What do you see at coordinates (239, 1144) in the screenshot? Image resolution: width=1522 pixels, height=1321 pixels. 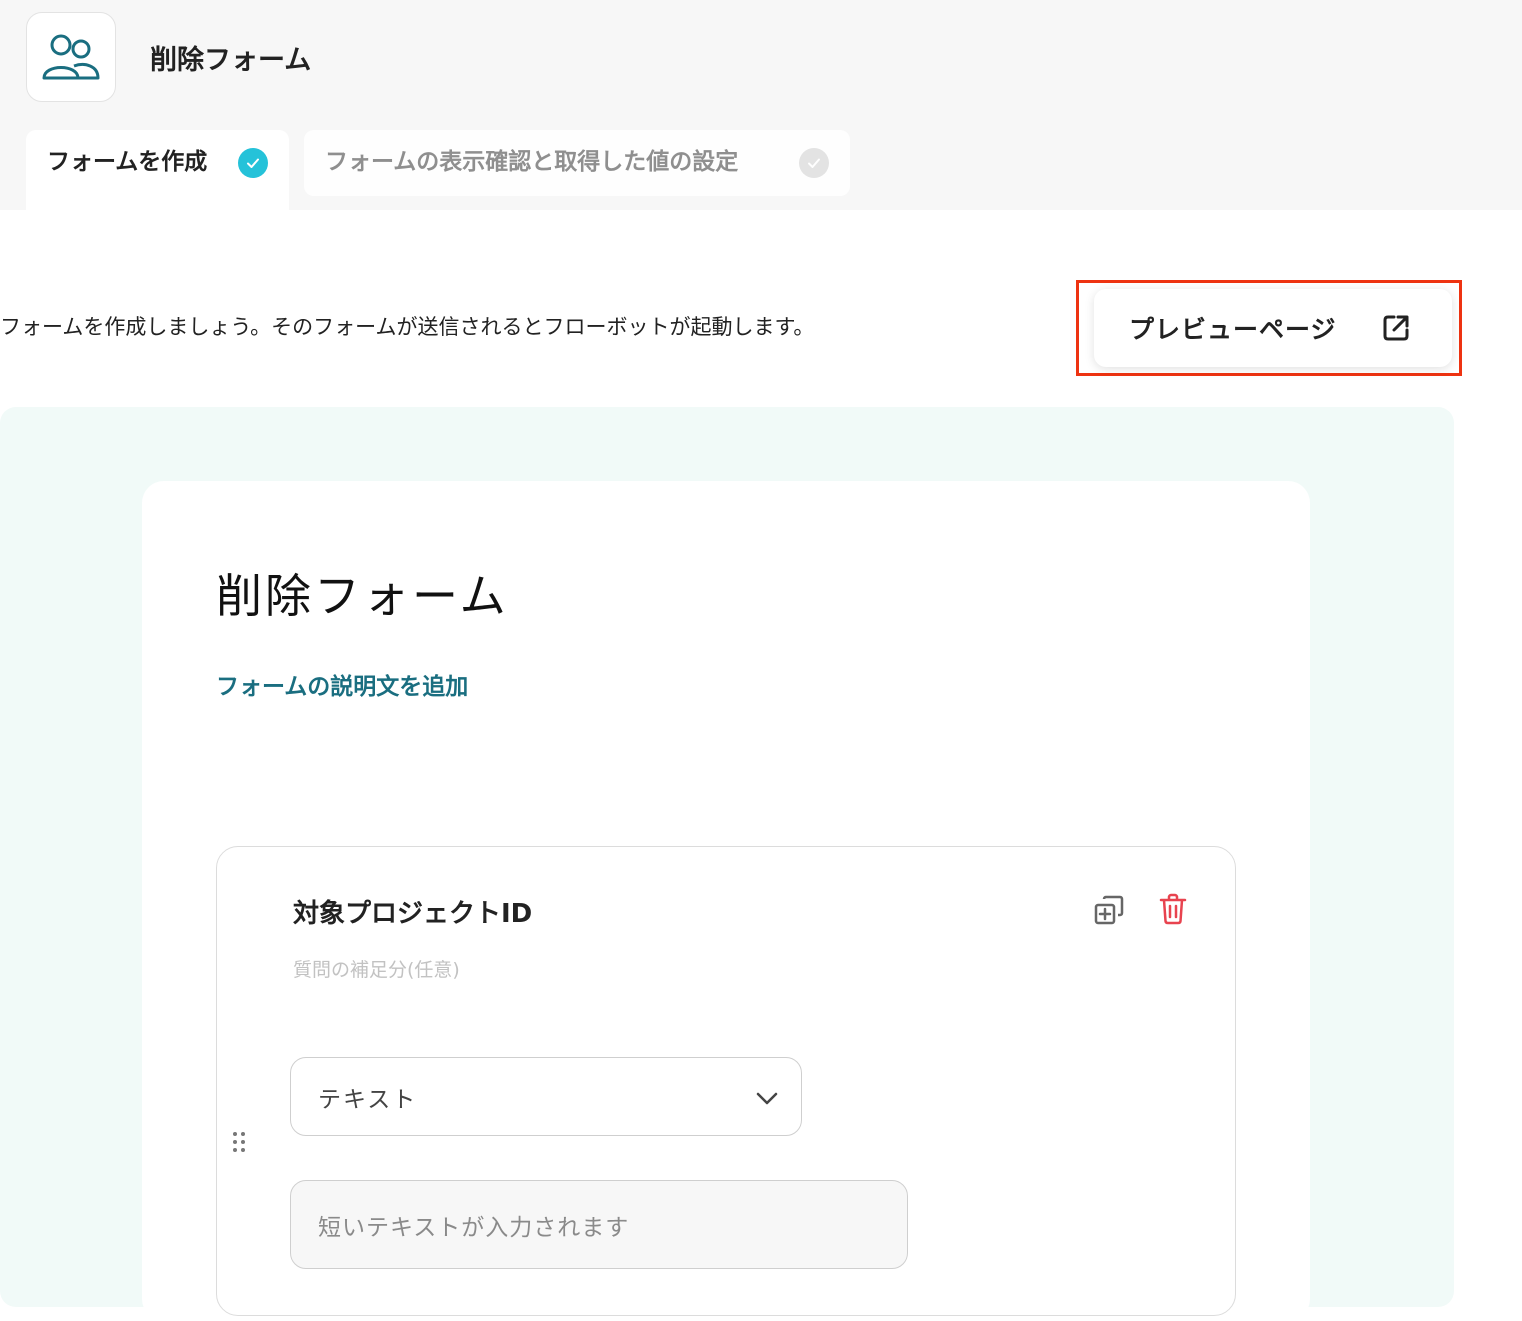 I see `drag-handle-icon` at bounding box center [239, 1144].